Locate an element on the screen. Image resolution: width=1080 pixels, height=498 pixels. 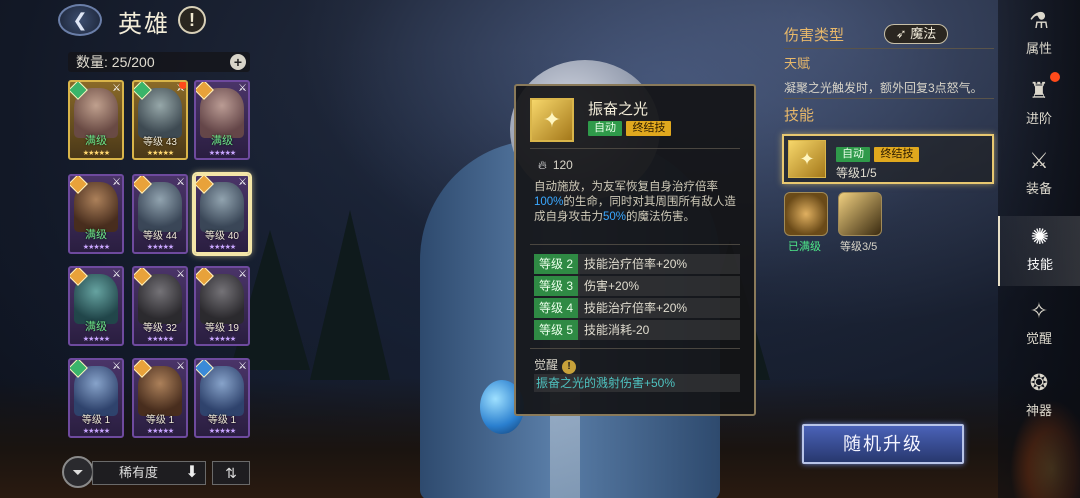
hero-count-label: 数量: 25/200 is located at coordinates (115, 62).